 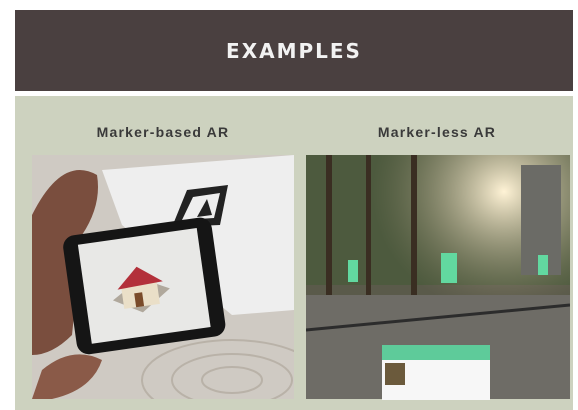 I want to click on marker-less-caption: Marker-less AR, so click(x=437, y=132).